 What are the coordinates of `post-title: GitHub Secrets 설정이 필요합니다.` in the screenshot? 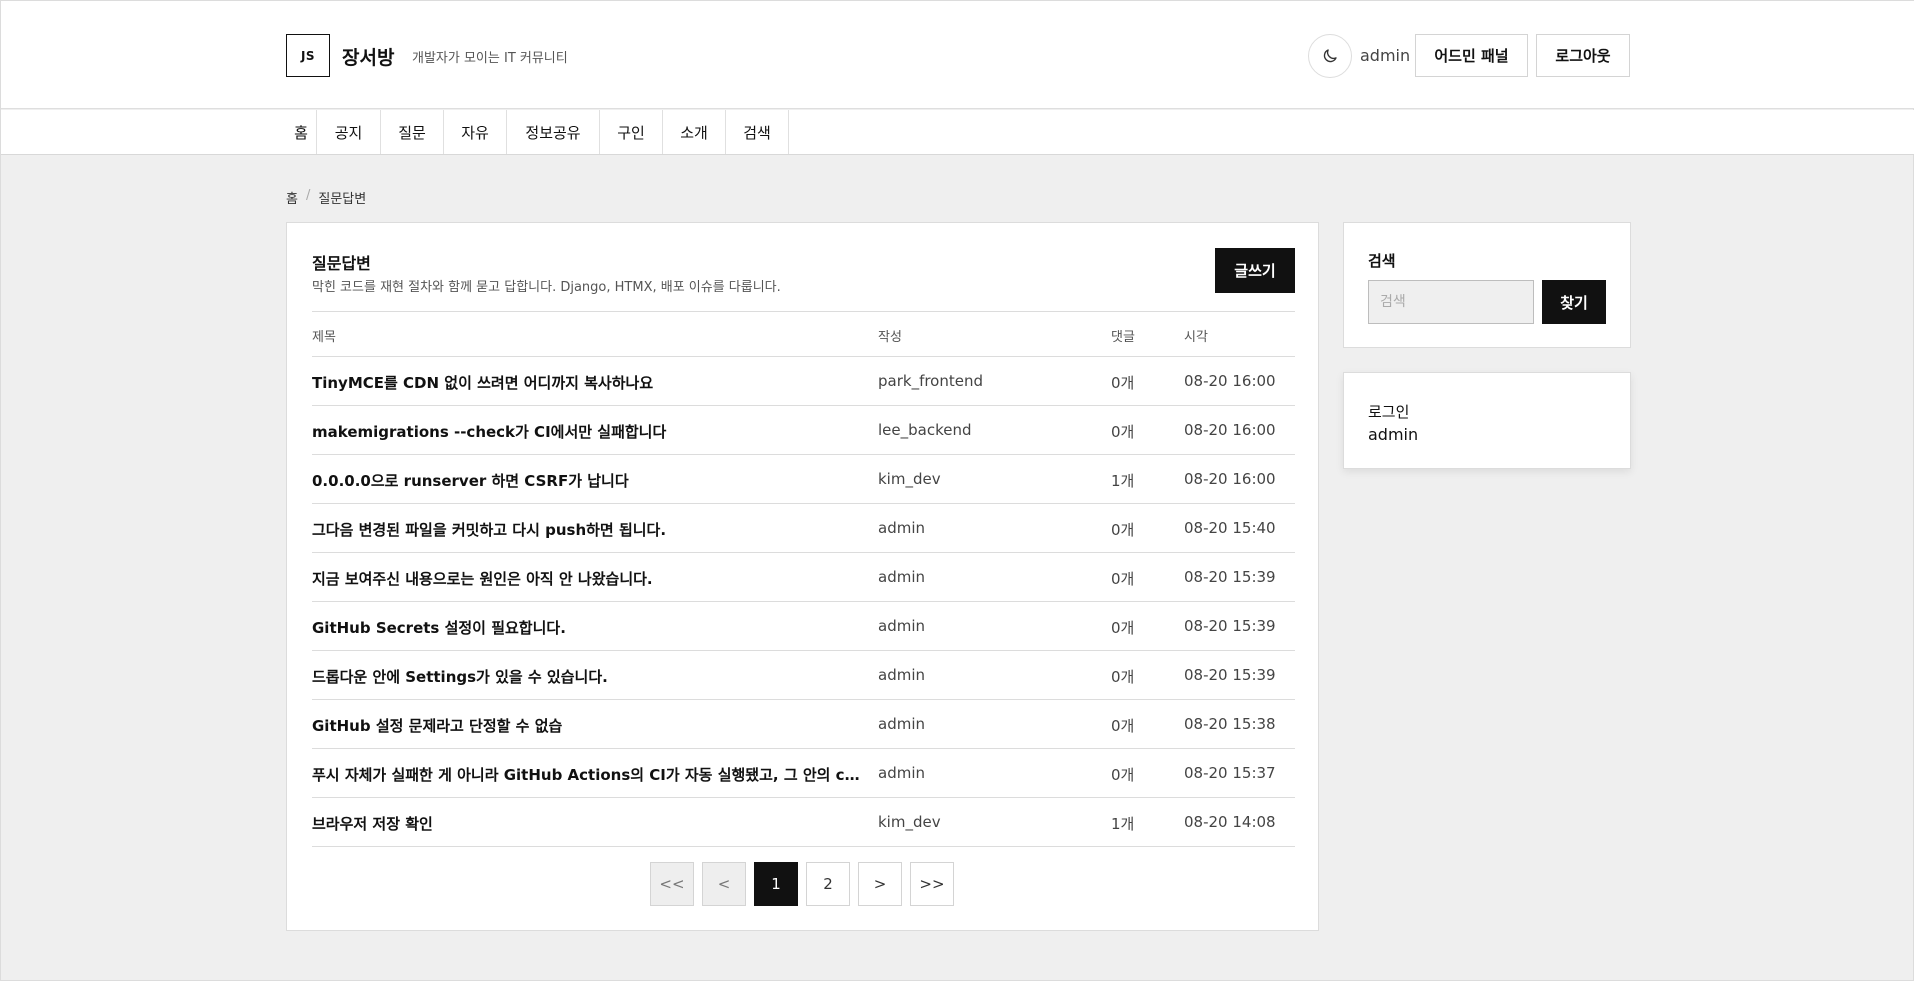 It's located at (586, 627).